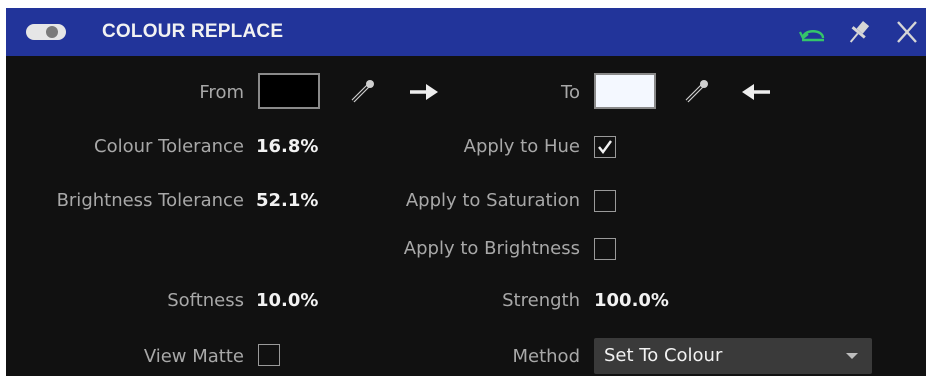 This screenshot has height=378, width=930. I want to click on colour-tolerance-value: 16.8%, so click(287, 147).